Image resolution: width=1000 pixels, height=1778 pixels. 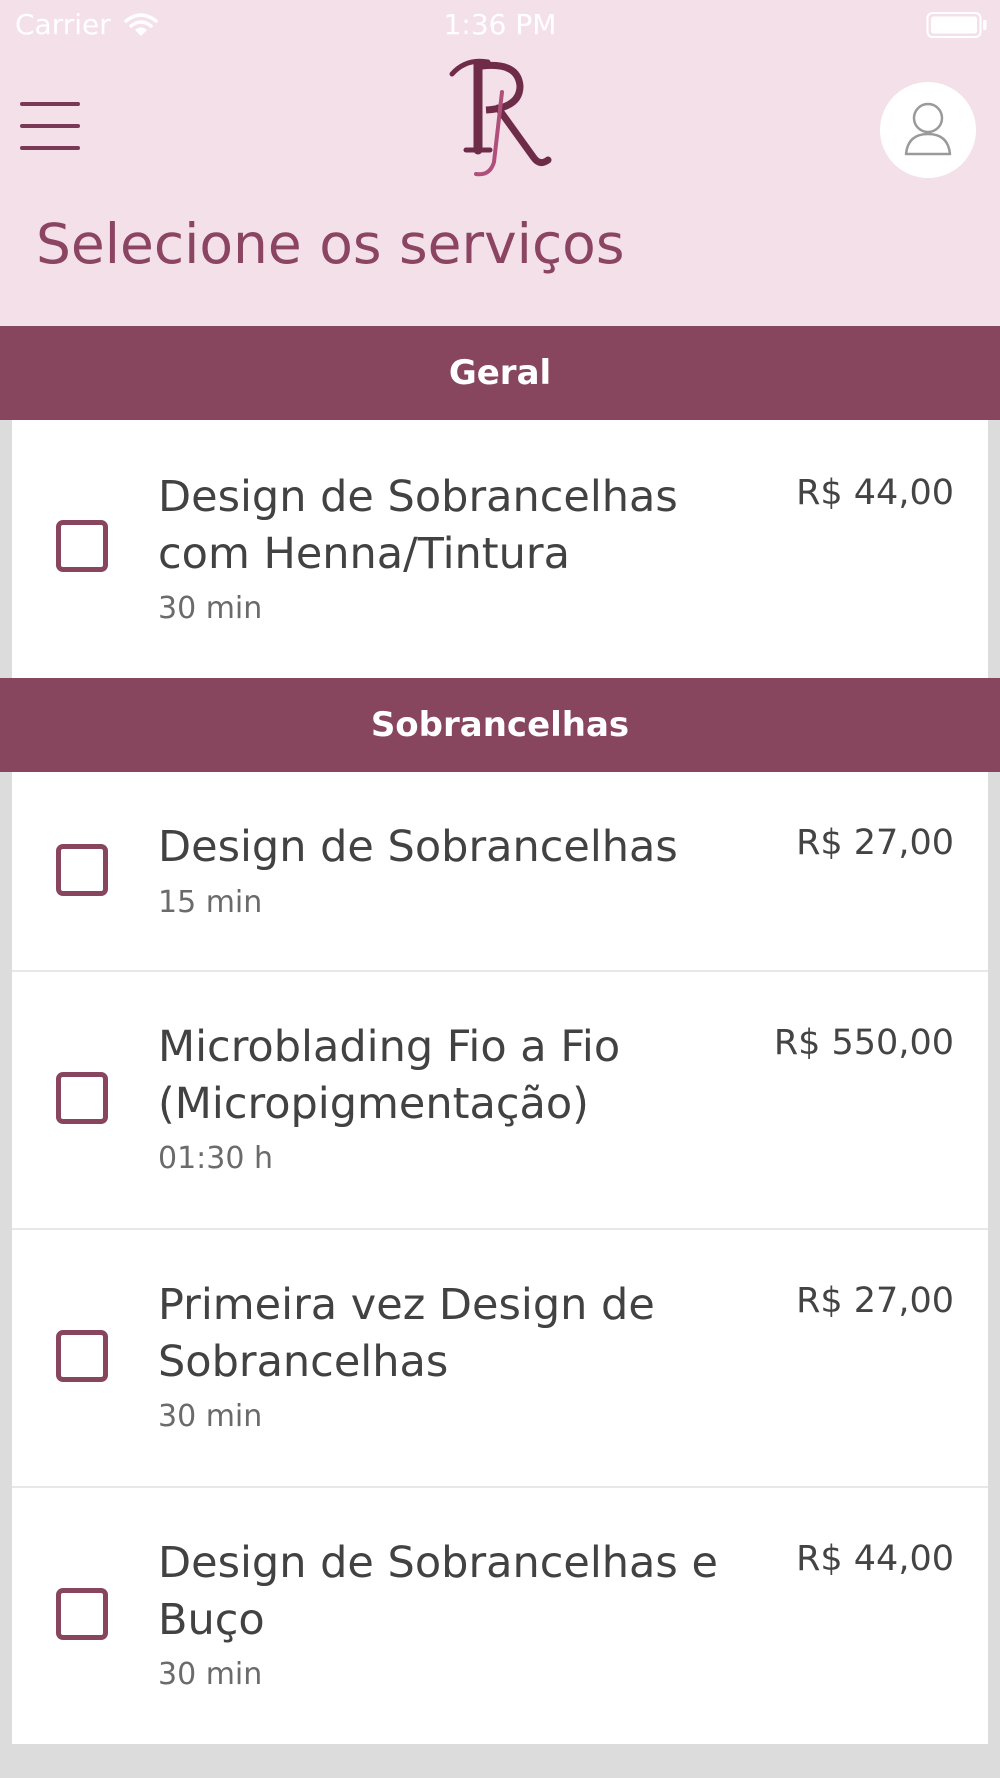 What do you see at coordinates (500, 117) in the screenshot?
I see `rk-monogram-logo` at bounding box center [500, 117].